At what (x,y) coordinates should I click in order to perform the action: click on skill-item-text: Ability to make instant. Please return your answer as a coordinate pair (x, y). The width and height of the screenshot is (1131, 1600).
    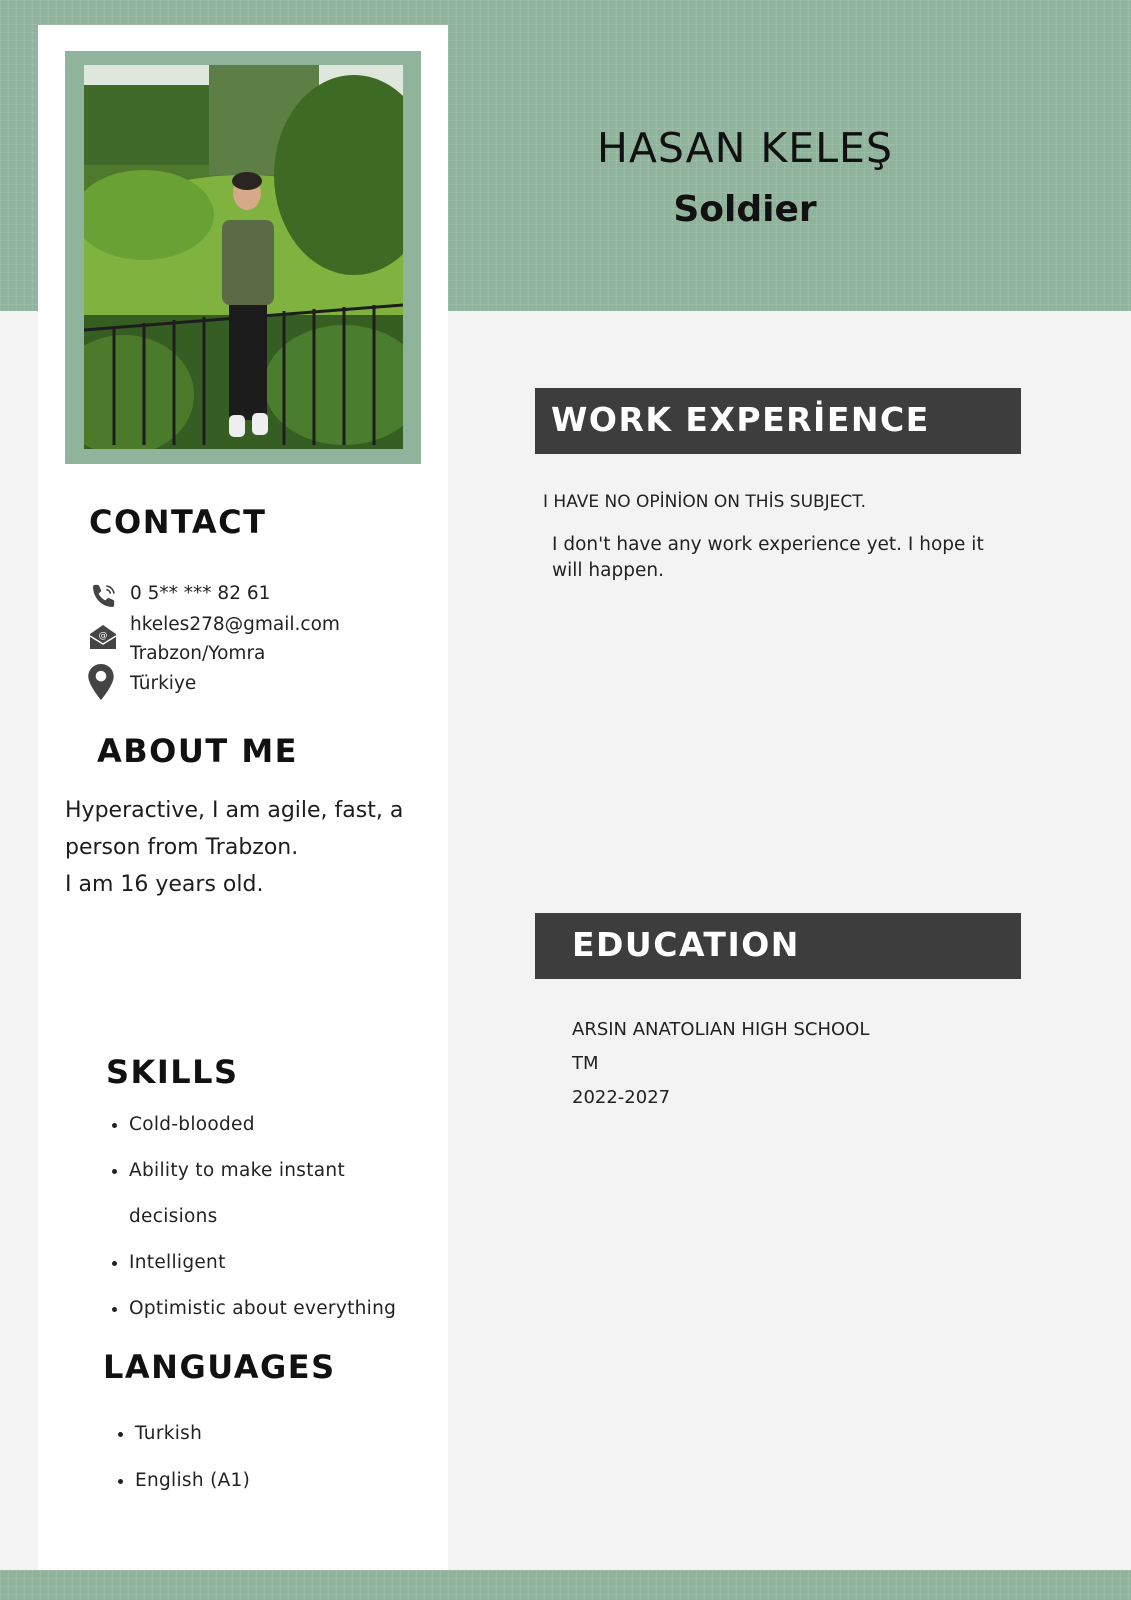
    Looking at the image, I should click on (237, 1170).